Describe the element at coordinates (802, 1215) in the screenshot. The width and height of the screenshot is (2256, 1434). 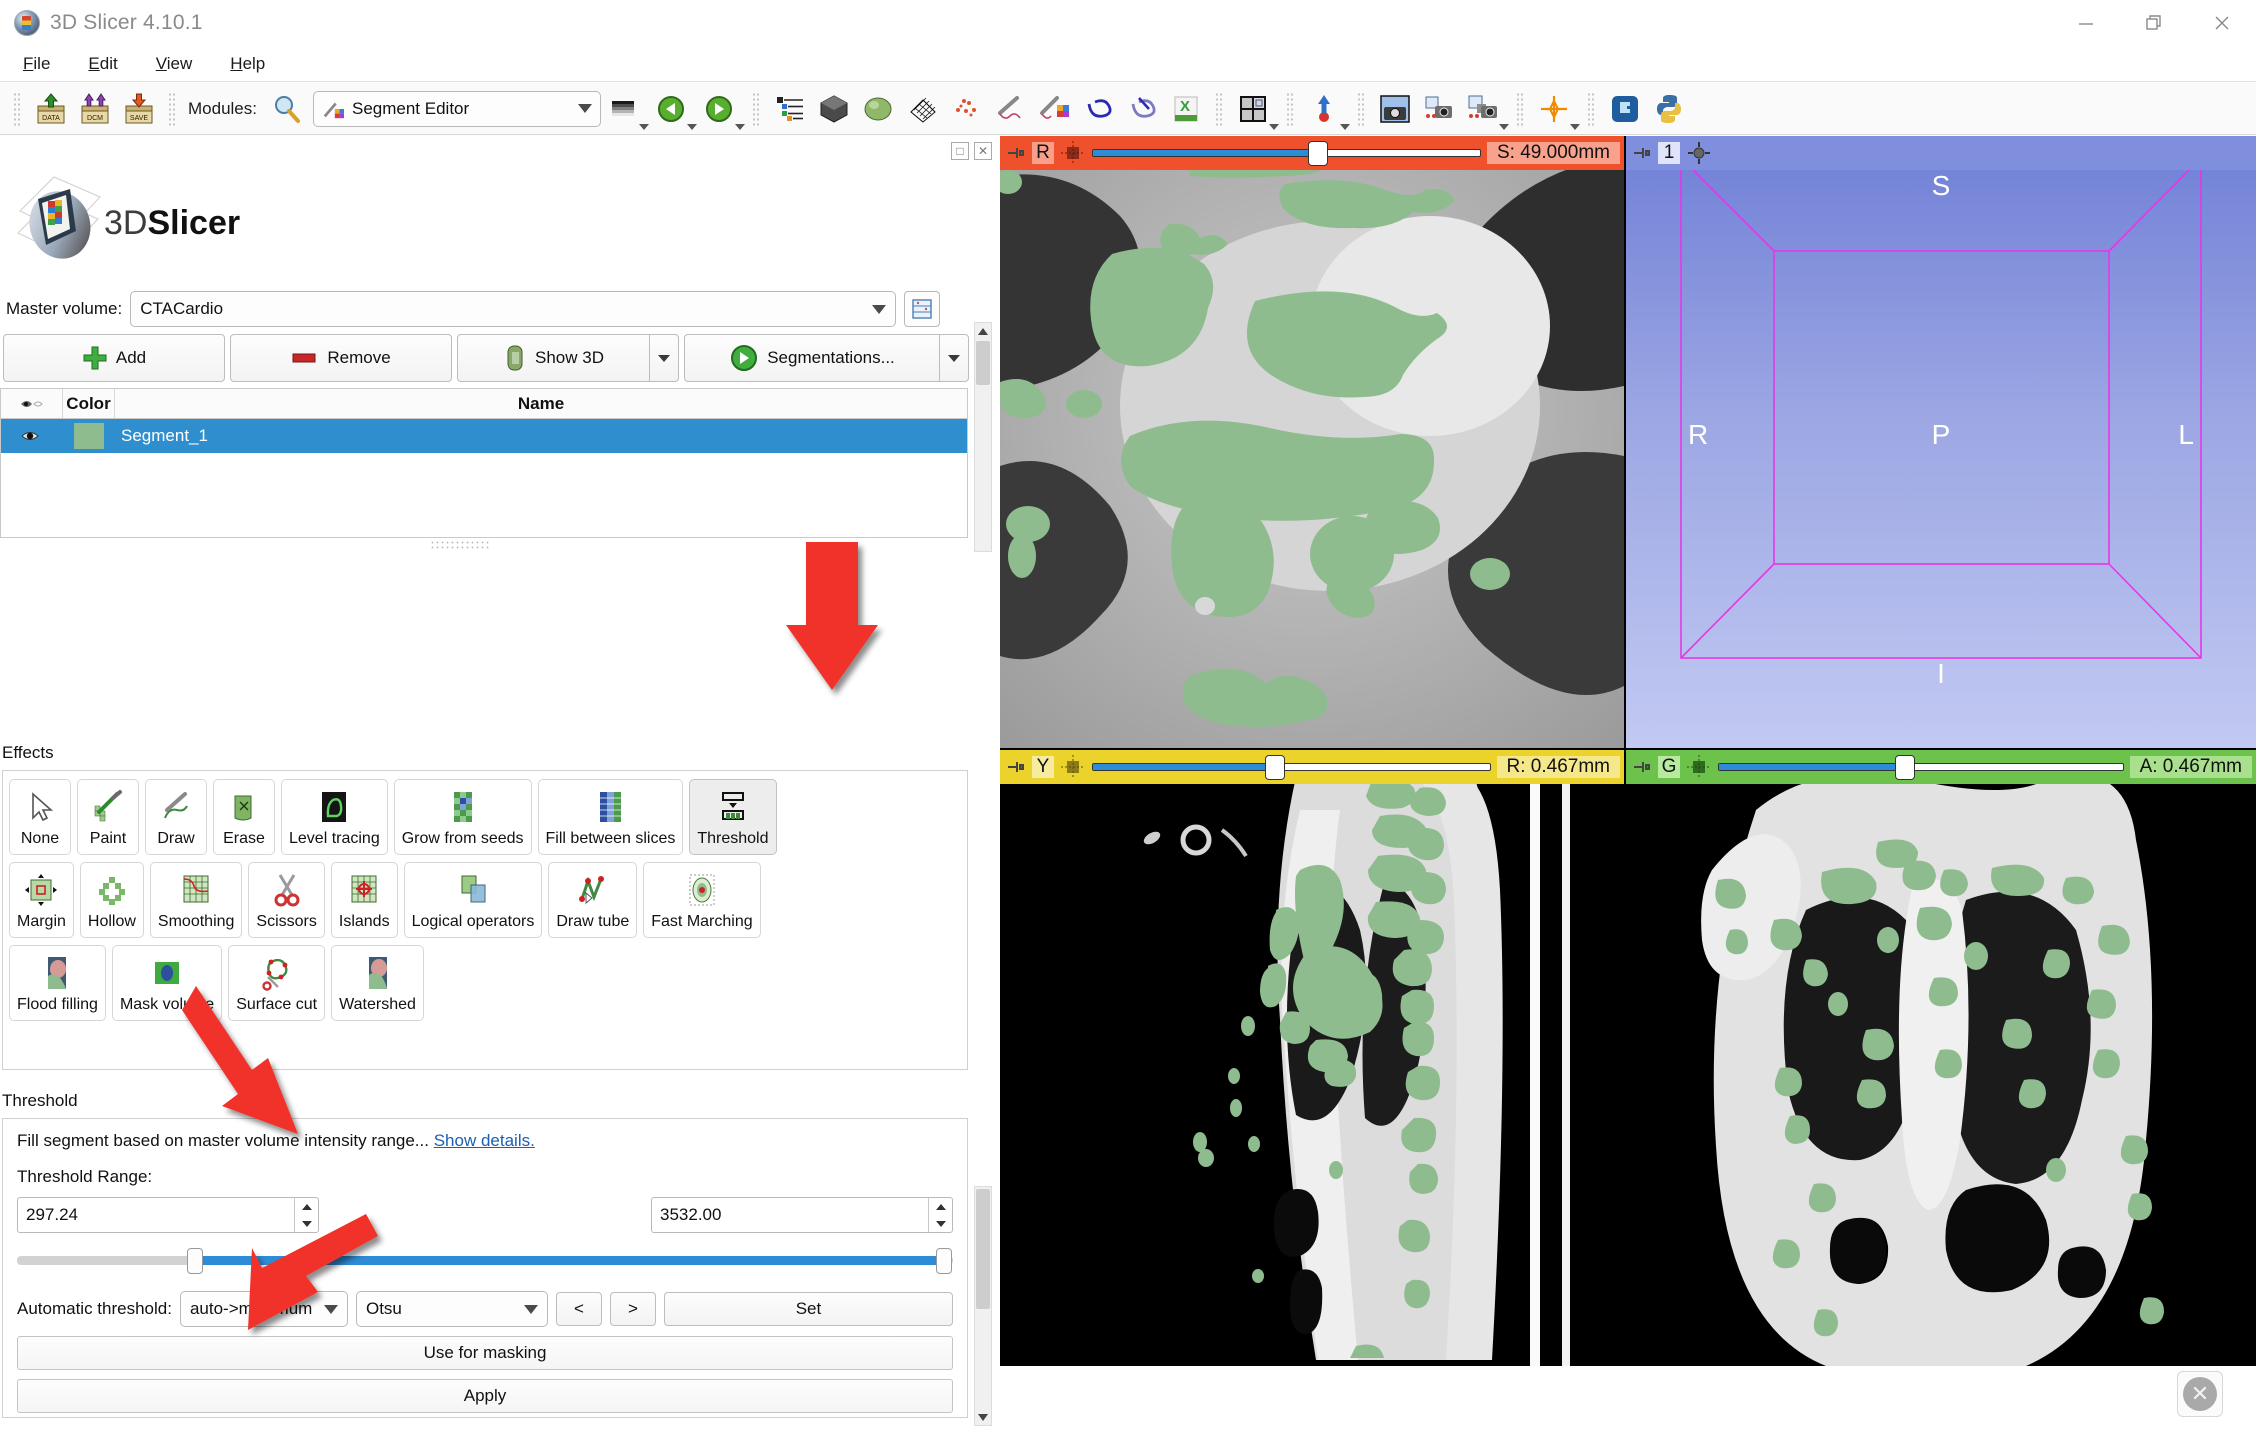
I see `threshold-max-spinbox: 3532.00` at that location.